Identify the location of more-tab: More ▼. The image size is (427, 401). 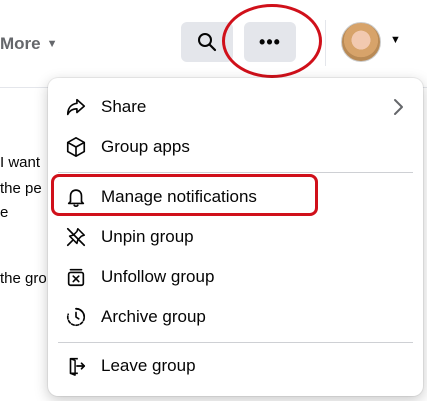
(29, 44).